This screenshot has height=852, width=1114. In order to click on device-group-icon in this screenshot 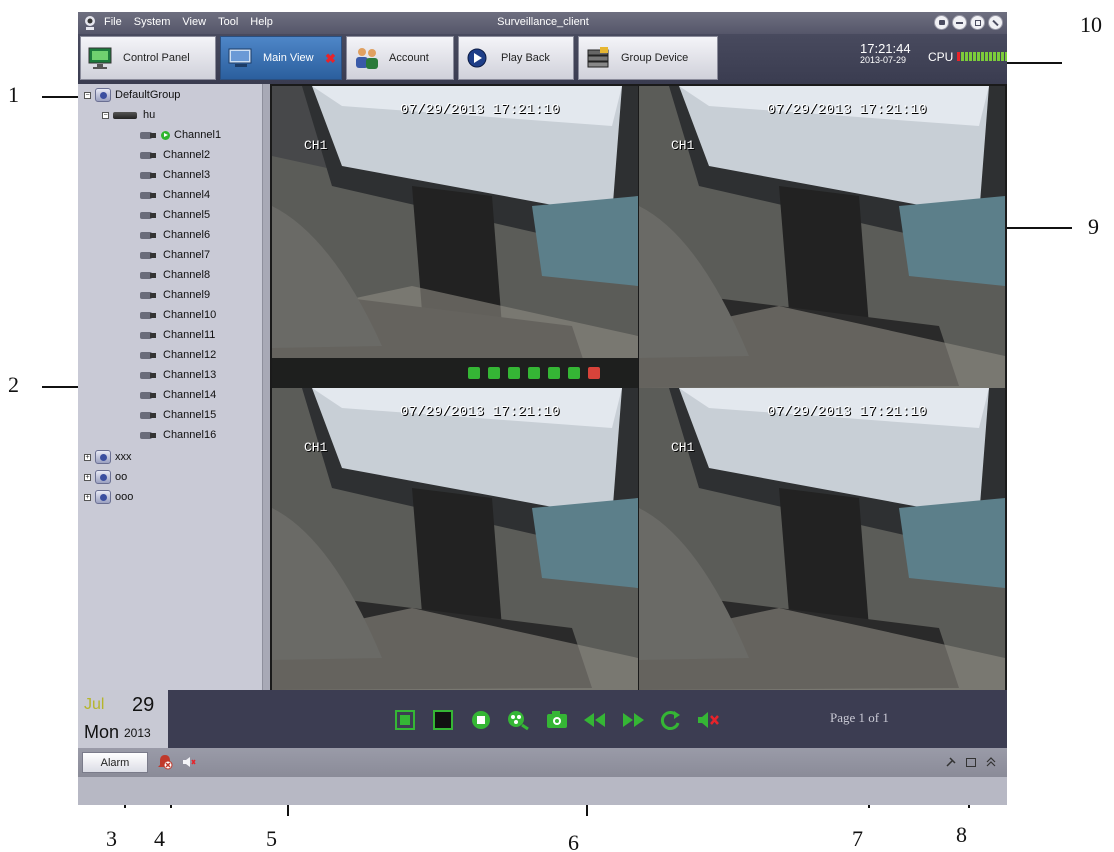, I will do `click(598, 57)`.